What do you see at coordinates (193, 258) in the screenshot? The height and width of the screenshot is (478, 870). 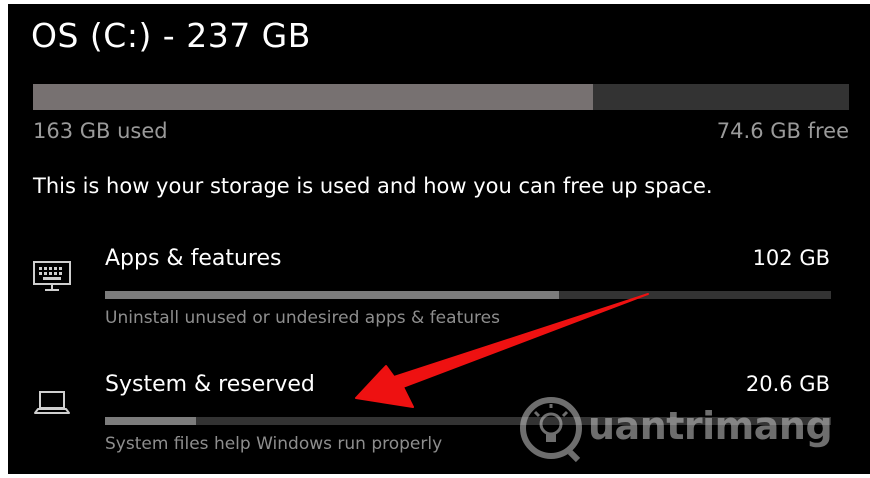 I see `category-name: Apps & features` at bounding box center [193, 258].